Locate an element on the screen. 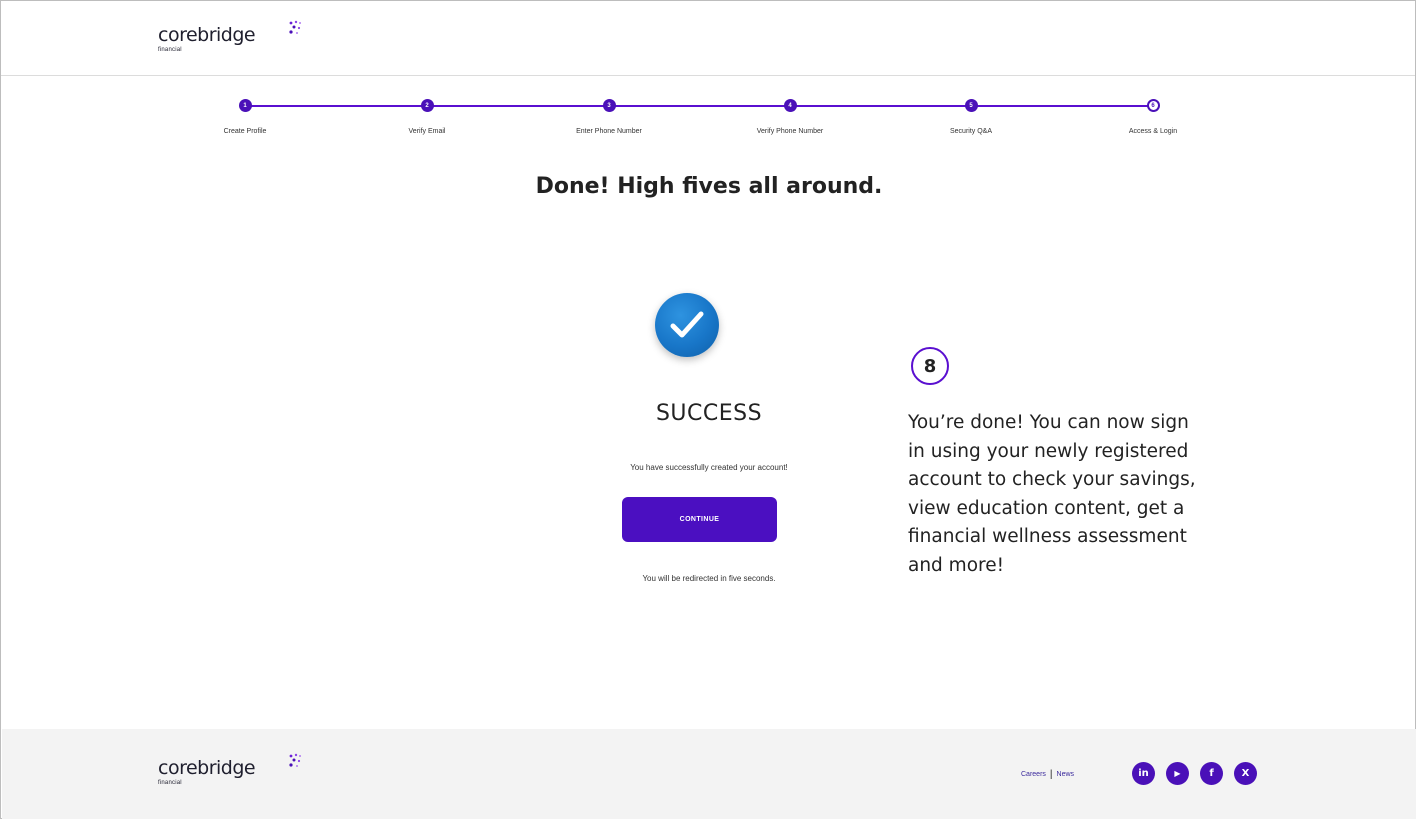  step-verify-phone-number: 4 Verify Phone Number is located at coordinates (790, 117).